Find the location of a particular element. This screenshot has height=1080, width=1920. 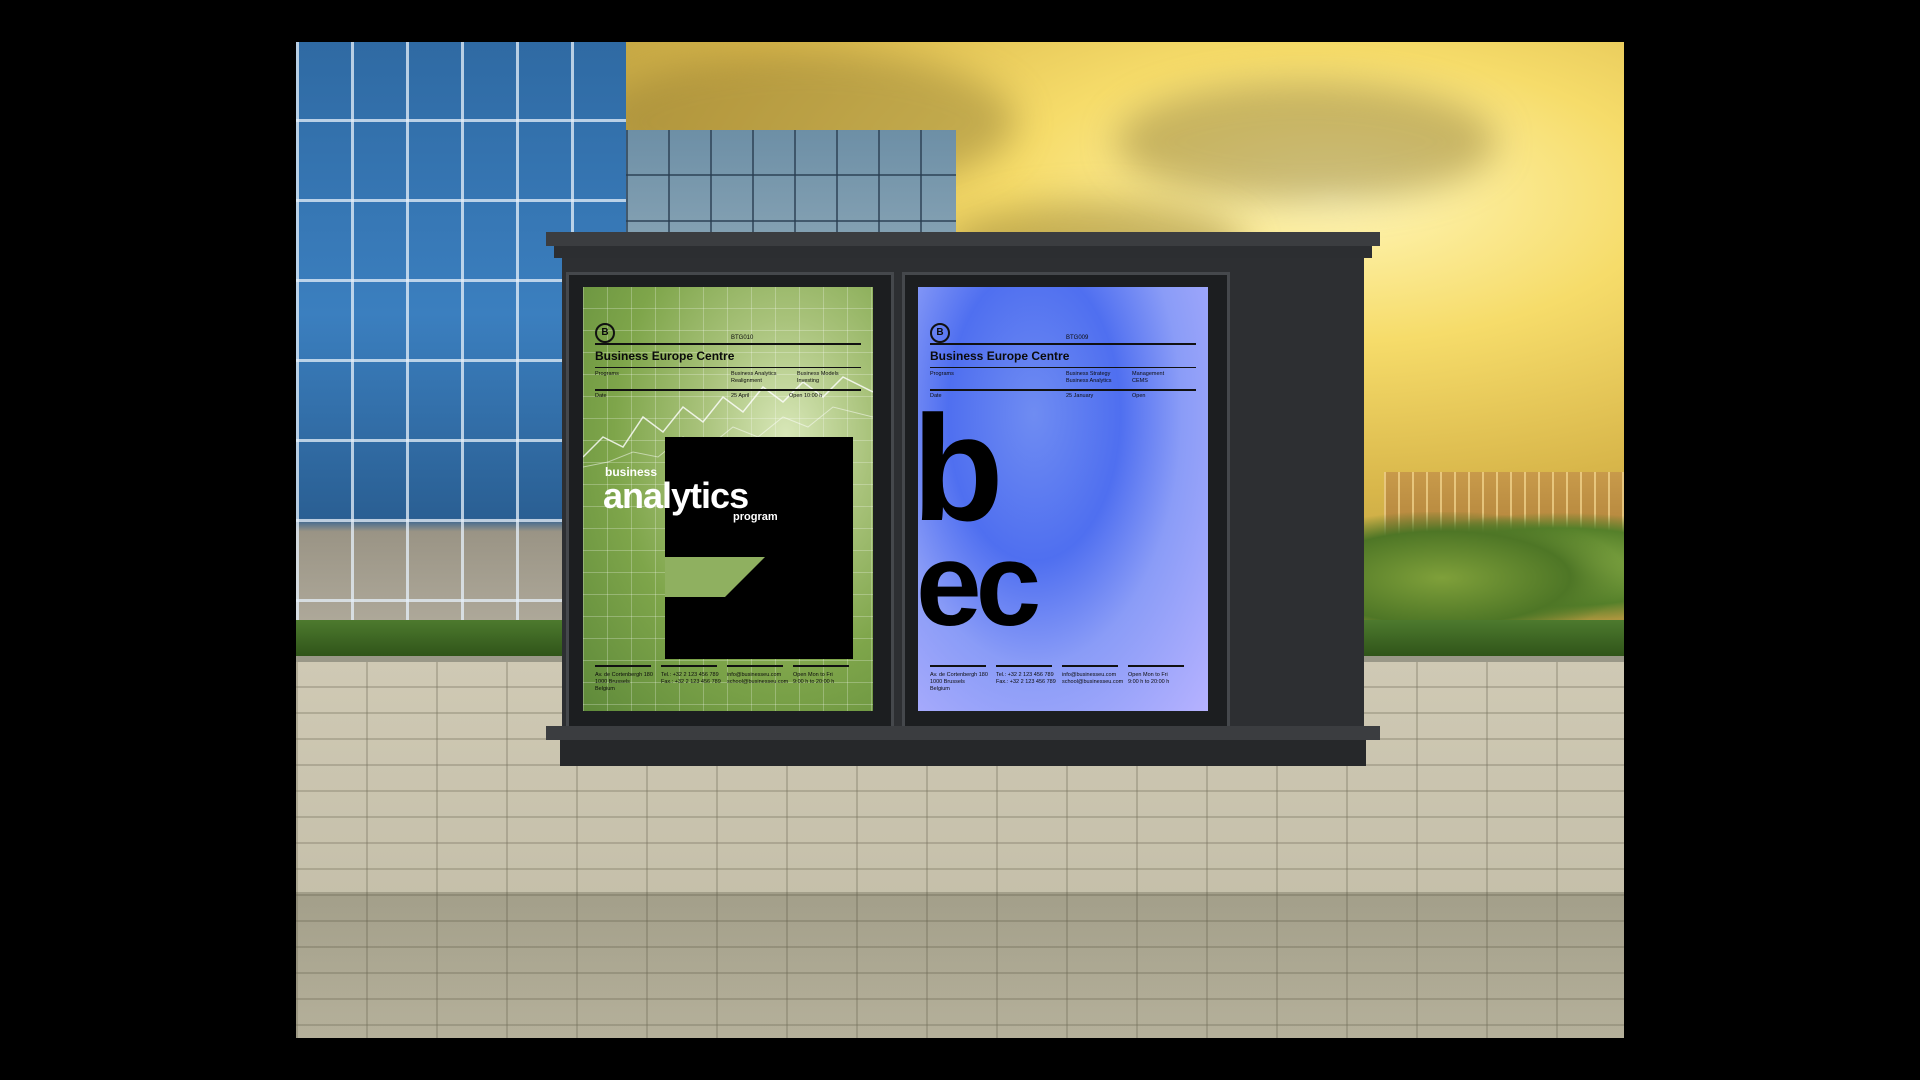

poster-code: BTG010 is located at coordinates (742, 338).